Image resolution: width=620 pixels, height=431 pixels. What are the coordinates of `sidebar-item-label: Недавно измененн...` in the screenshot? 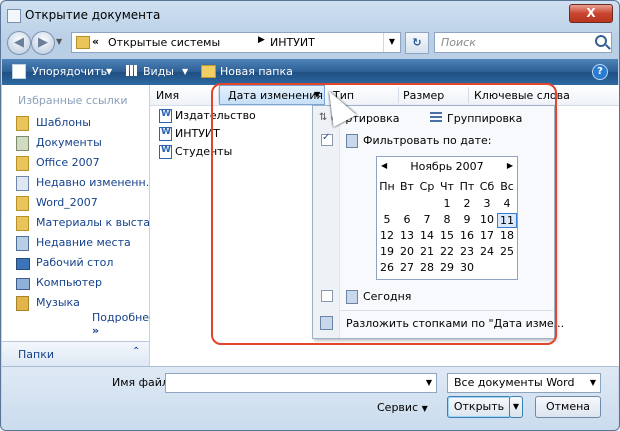 It's located at (96, 182).